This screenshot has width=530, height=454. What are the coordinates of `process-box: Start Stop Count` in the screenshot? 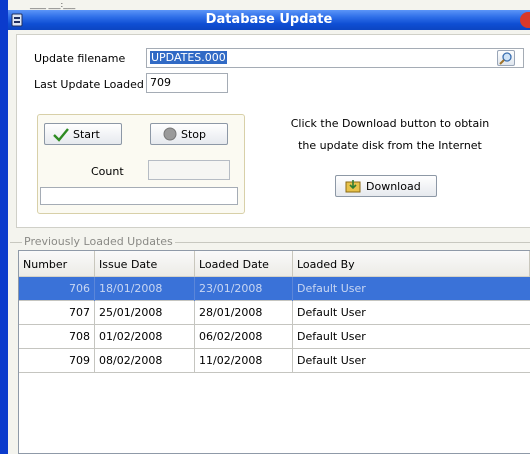 It's located at (141, 164).